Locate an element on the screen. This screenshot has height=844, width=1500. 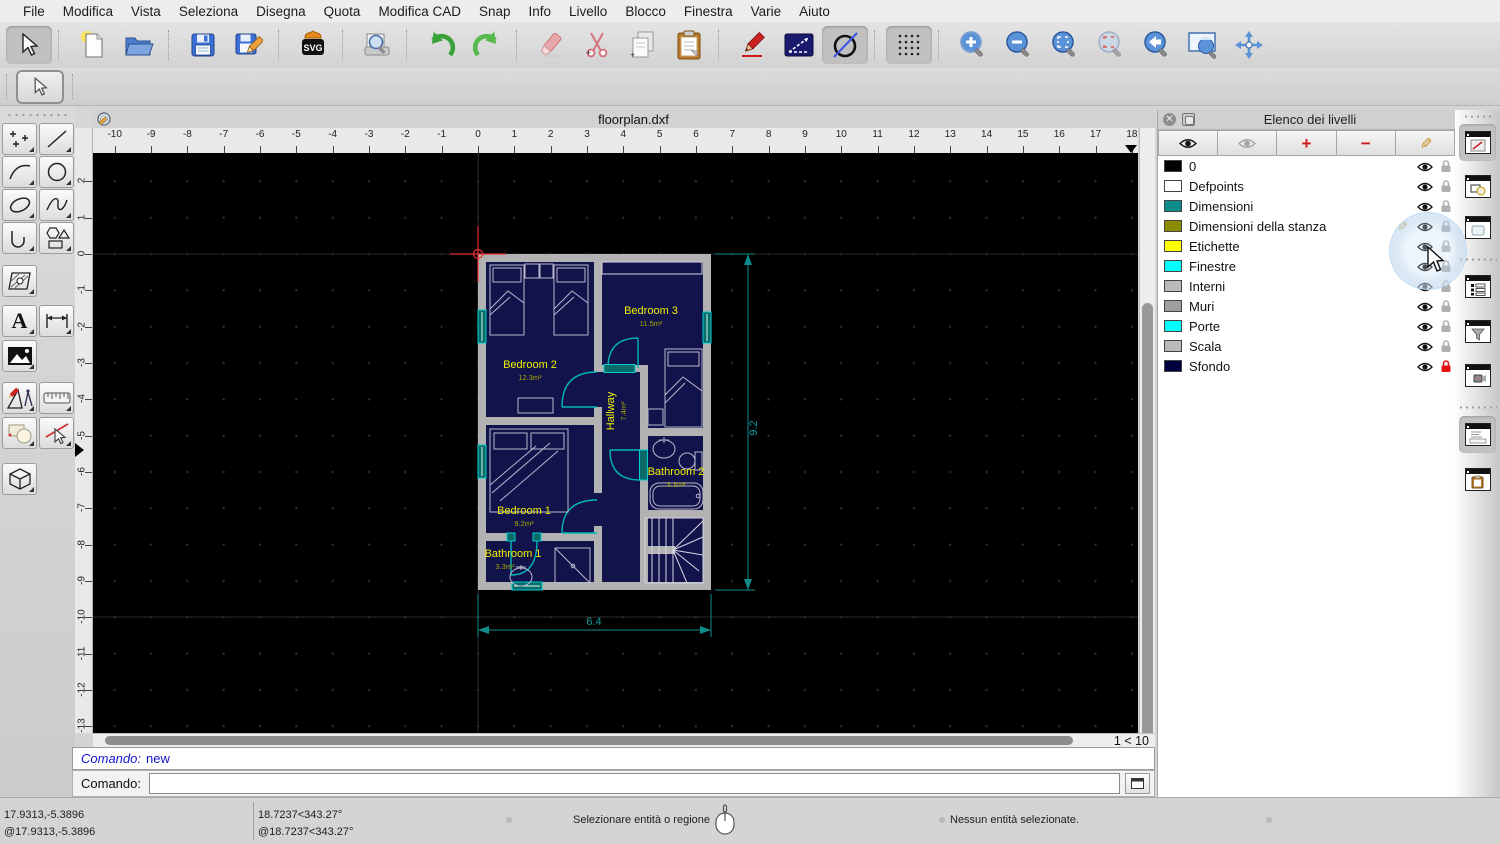
layer-lock-icon is located at coordinates (1446, 368).